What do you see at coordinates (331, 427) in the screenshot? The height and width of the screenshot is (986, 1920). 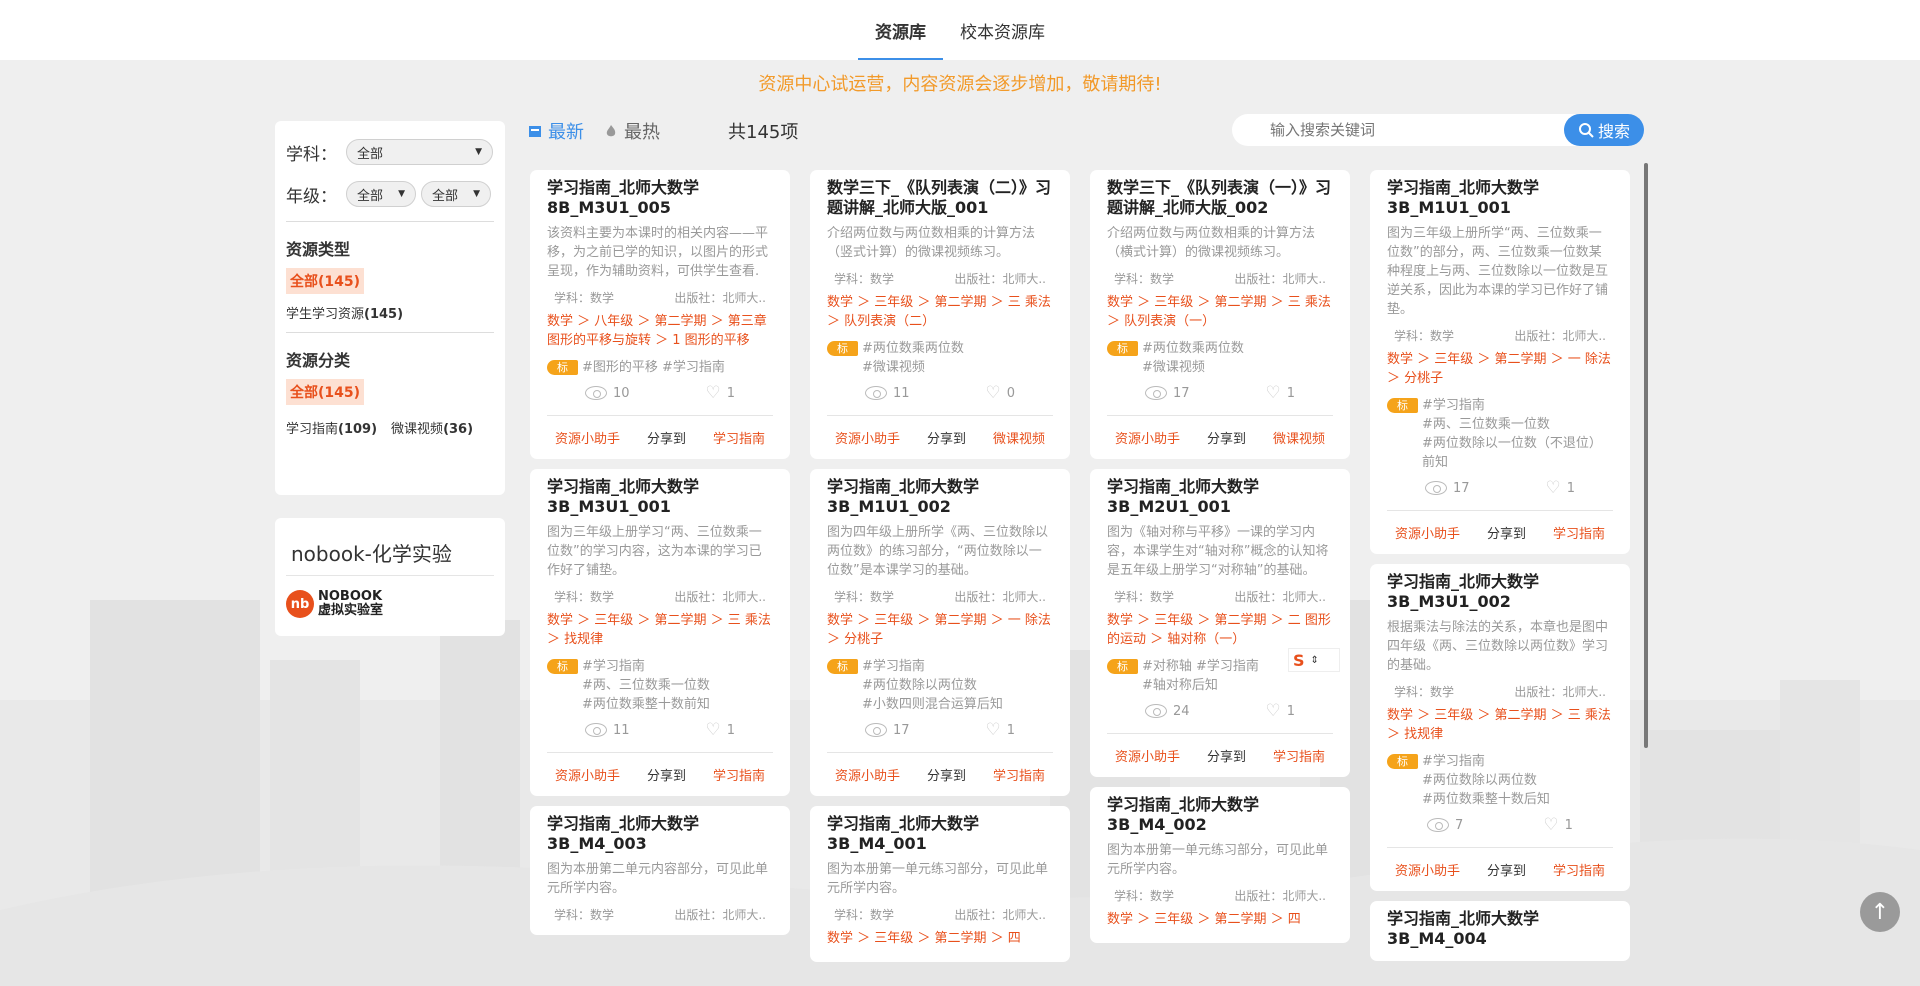 I see `category-study-guide: 学习指南(109)` at bounding box center [331, 427].